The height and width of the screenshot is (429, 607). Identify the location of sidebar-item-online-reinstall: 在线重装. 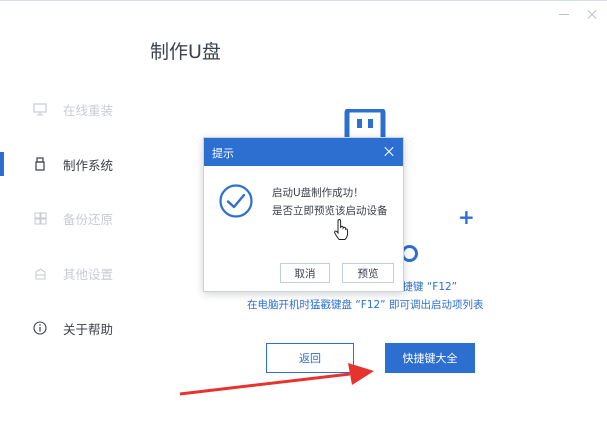
(85, 109).